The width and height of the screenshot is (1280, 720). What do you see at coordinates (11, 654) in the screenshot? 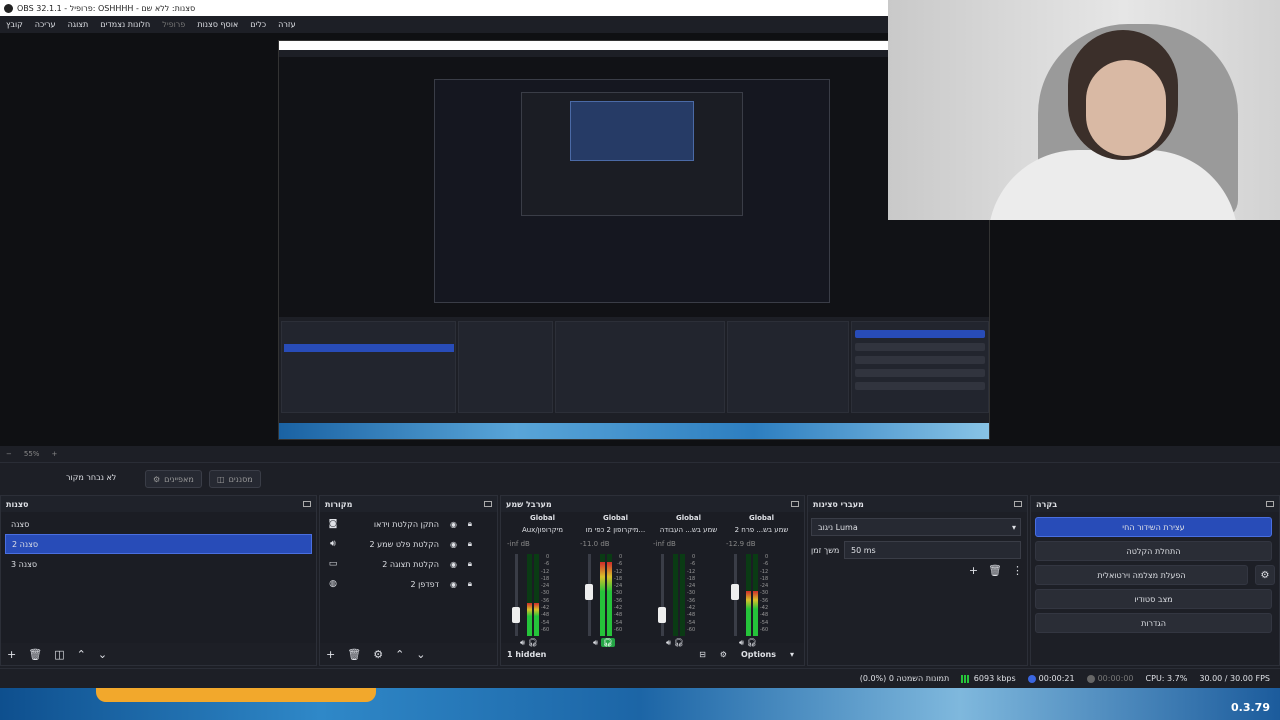
I see `add-scene-icon: +` at bounding box center [11, 654].